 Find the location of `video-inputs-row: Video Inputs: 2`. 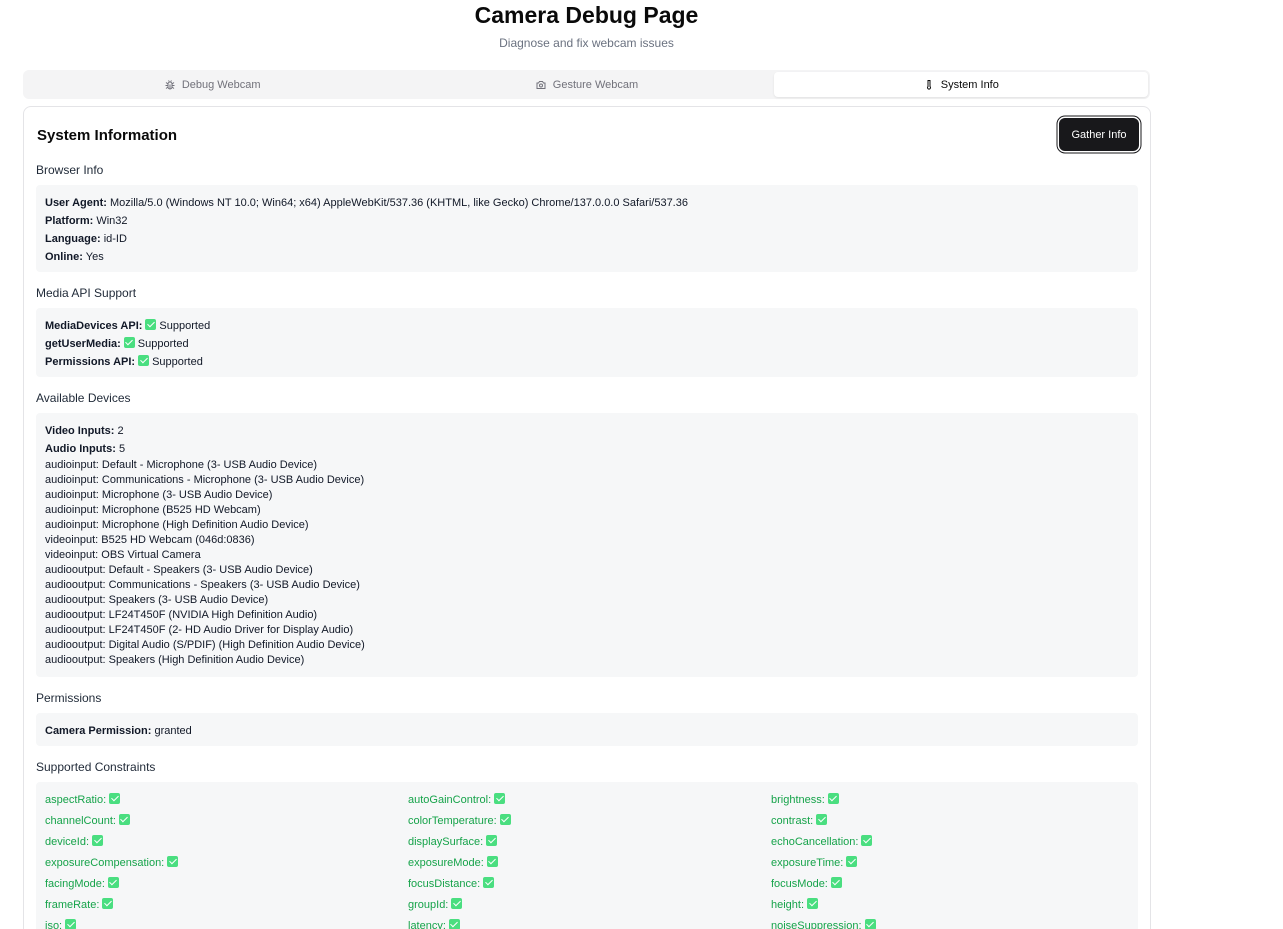

video-inputs-row: Video Inputs: 2 is located at coordinates (587, 431).